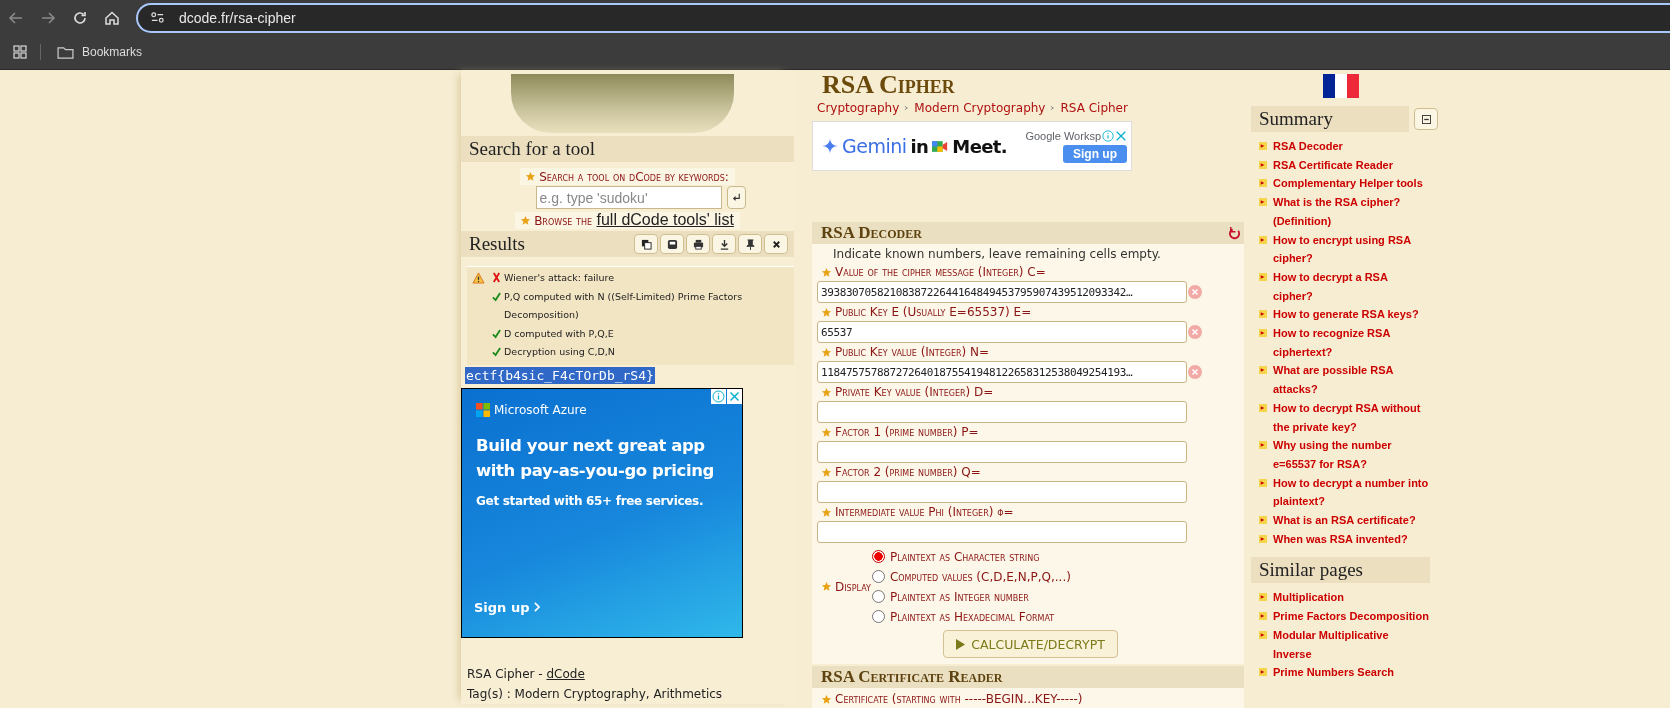 This screenshot has width=1670, height=708. I want to click on summary-link: RSA Decoder, so click(1308, 146).